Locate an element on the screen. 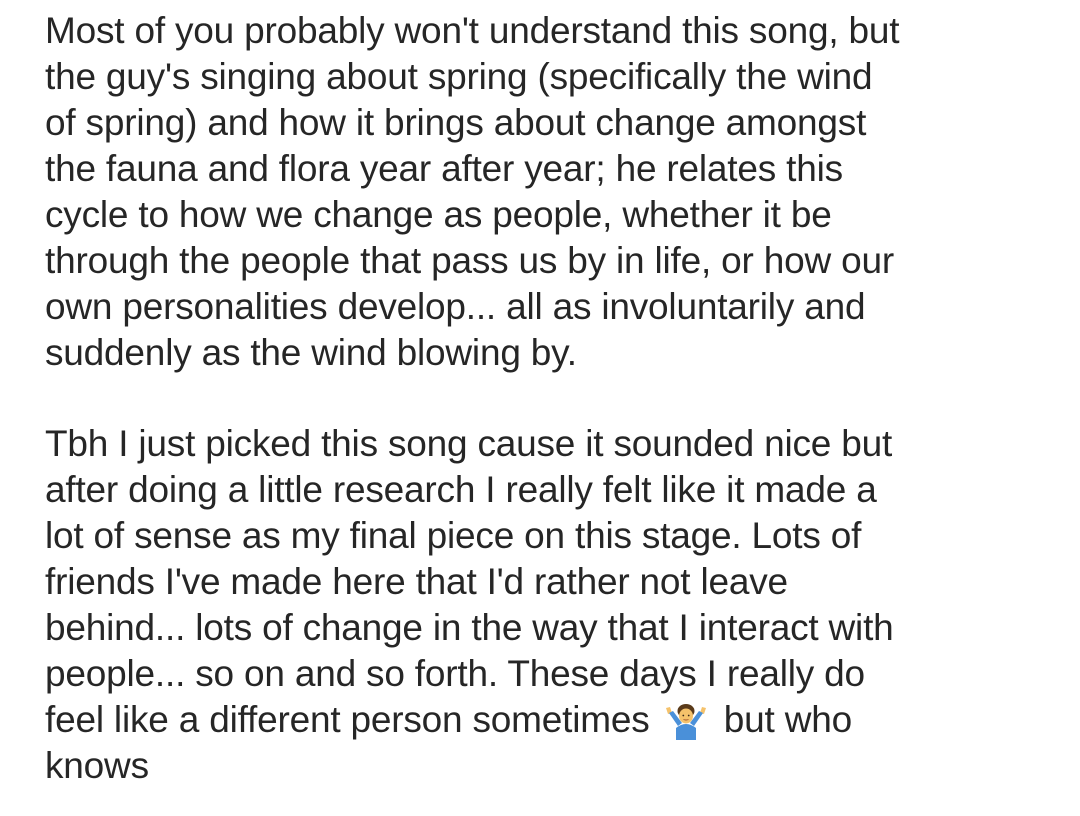 This screenshot has height=816, width=1080. text-segment: but who is located at coordinates (787, 719).